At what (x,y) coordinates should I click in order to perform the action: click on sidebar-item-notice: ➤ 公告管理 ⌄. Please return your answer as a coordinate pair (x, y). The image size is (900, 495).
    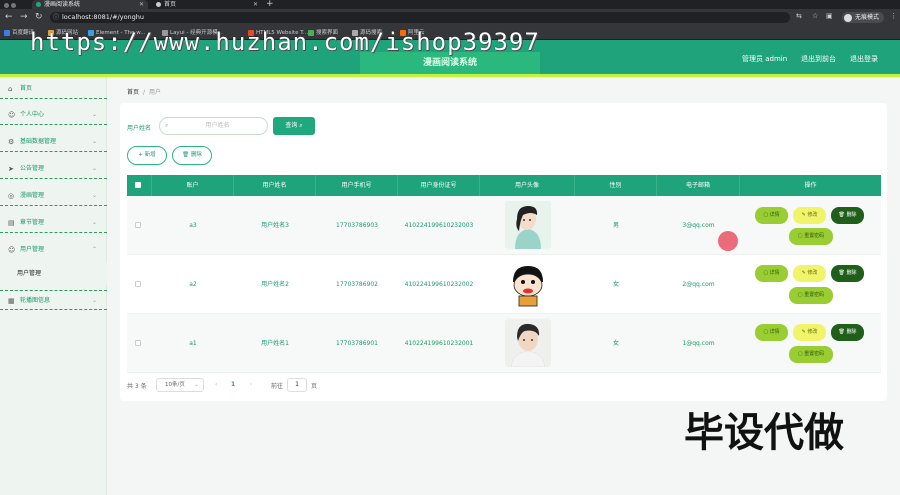
    Looking at the image, I should click on (53, 169).